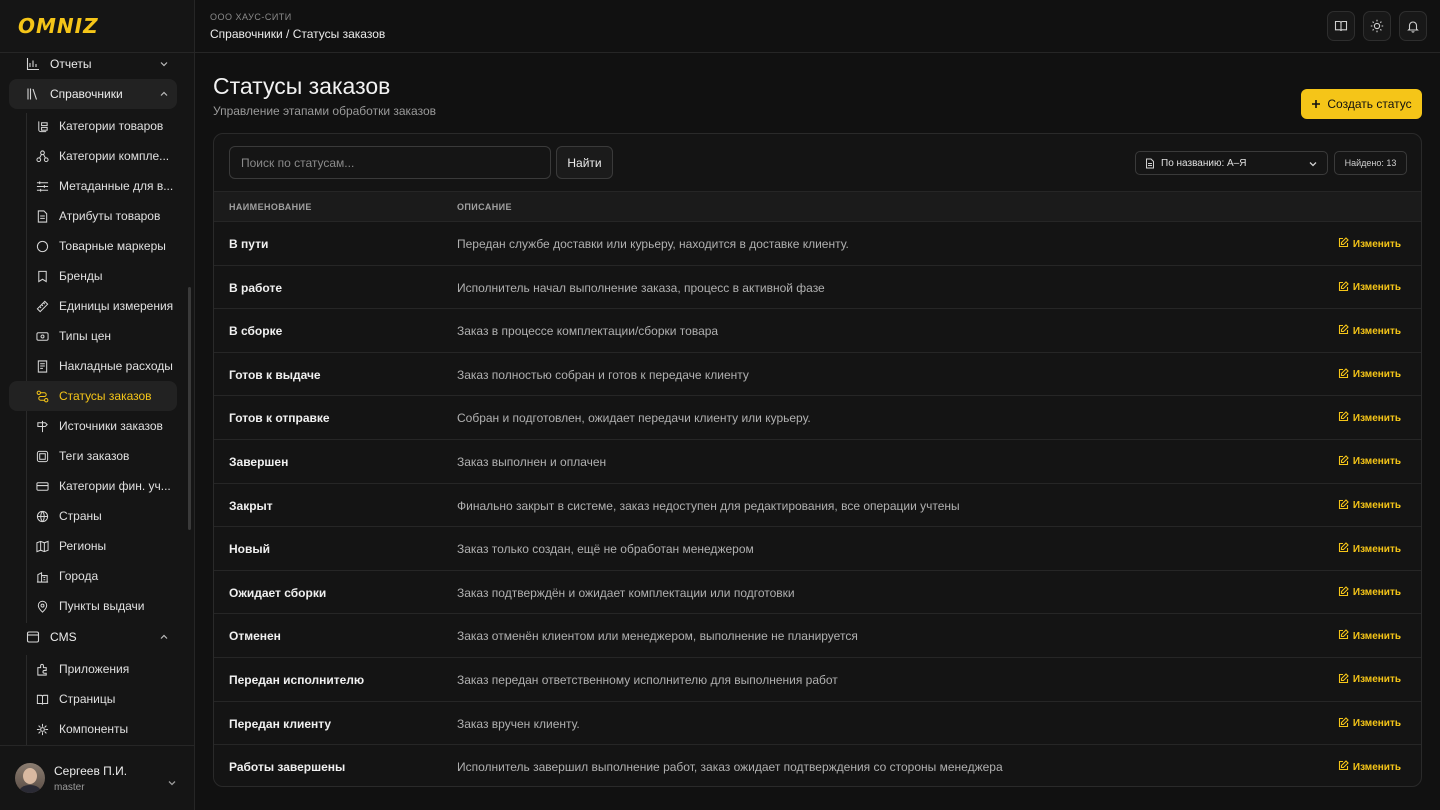 This screenshot has width=1440, height=810. Describe the element at coordinates (93, 126) in the screenshot. I see `sidebar-item: Категории товаров` at that location.